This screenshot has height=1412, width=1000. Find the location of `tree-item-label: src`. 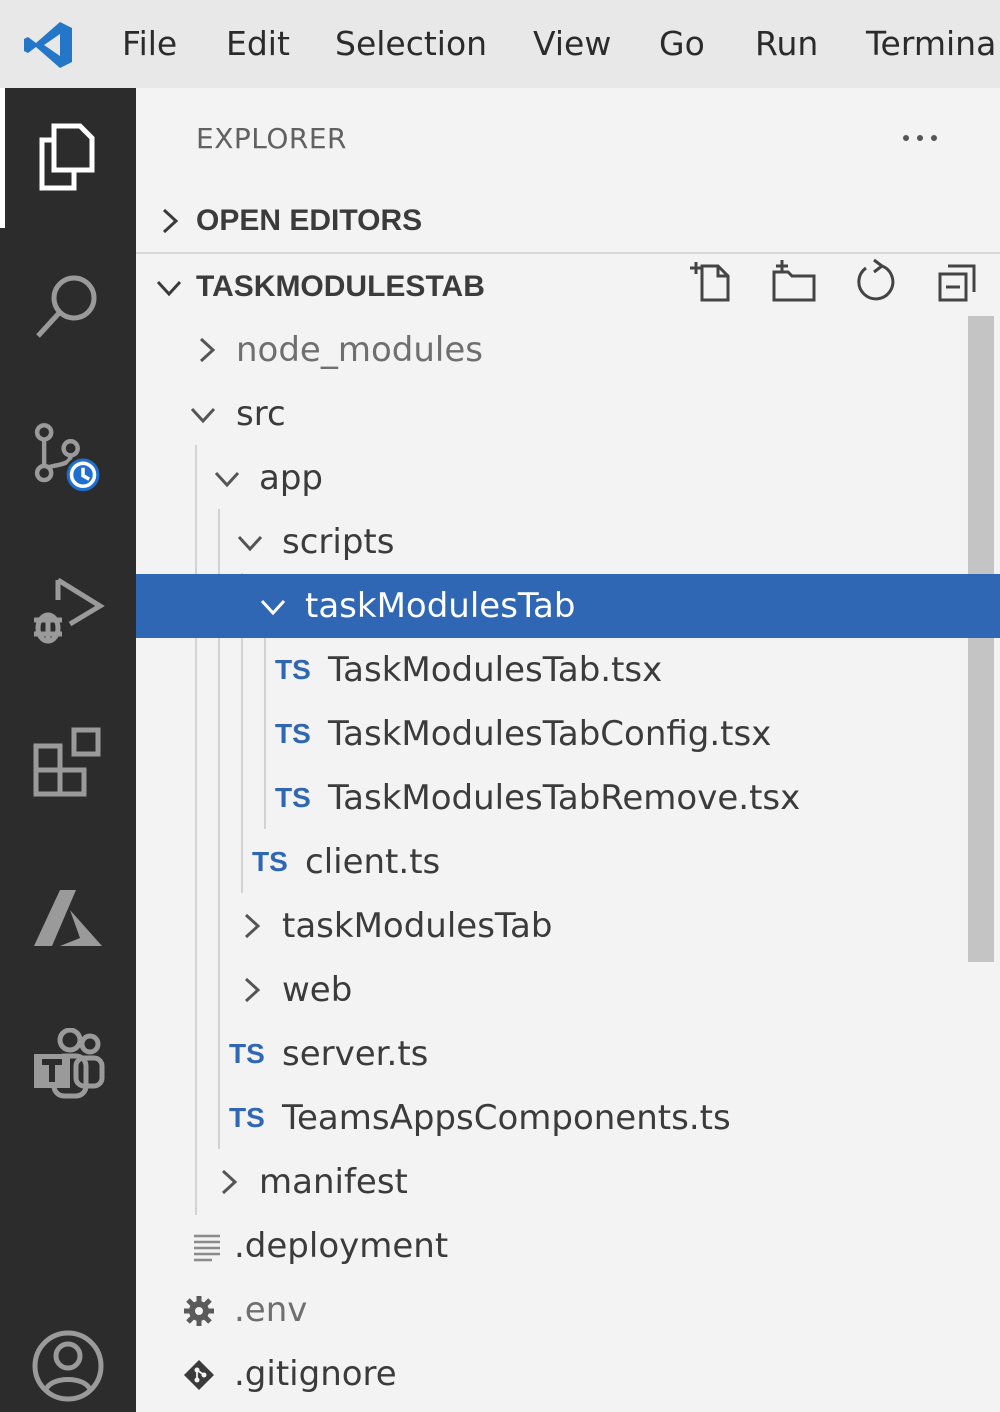

tree-item-label: src is located at coordinates (261, 414).